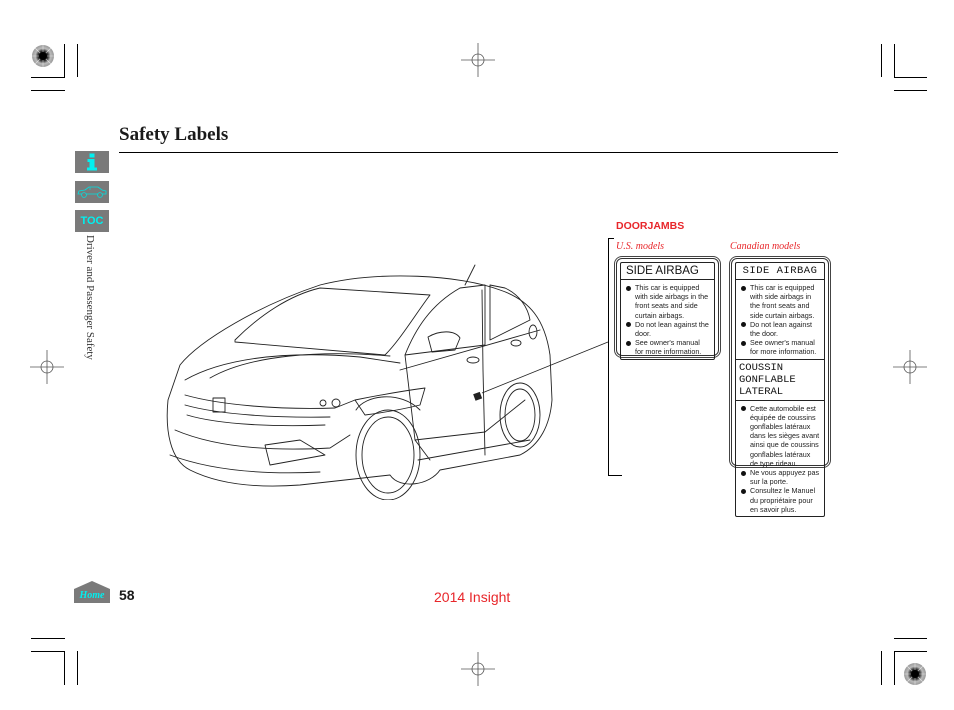 This screenshot has height=710, width=954. What do you see at coordinates (219, 405) in the screenshot?
I see `honda-emblem` at bounding box center [219, 405].